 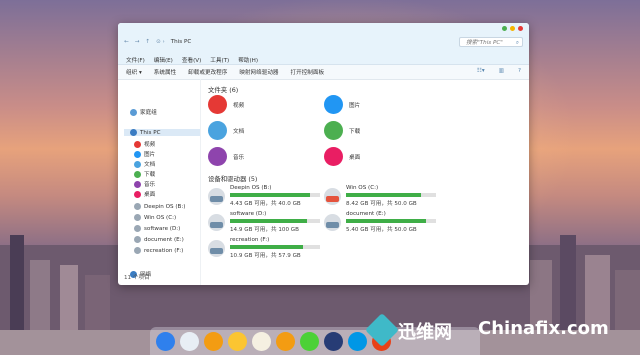 I want to click on preview-pane-icon: ▥, so click(x=501, y=71).